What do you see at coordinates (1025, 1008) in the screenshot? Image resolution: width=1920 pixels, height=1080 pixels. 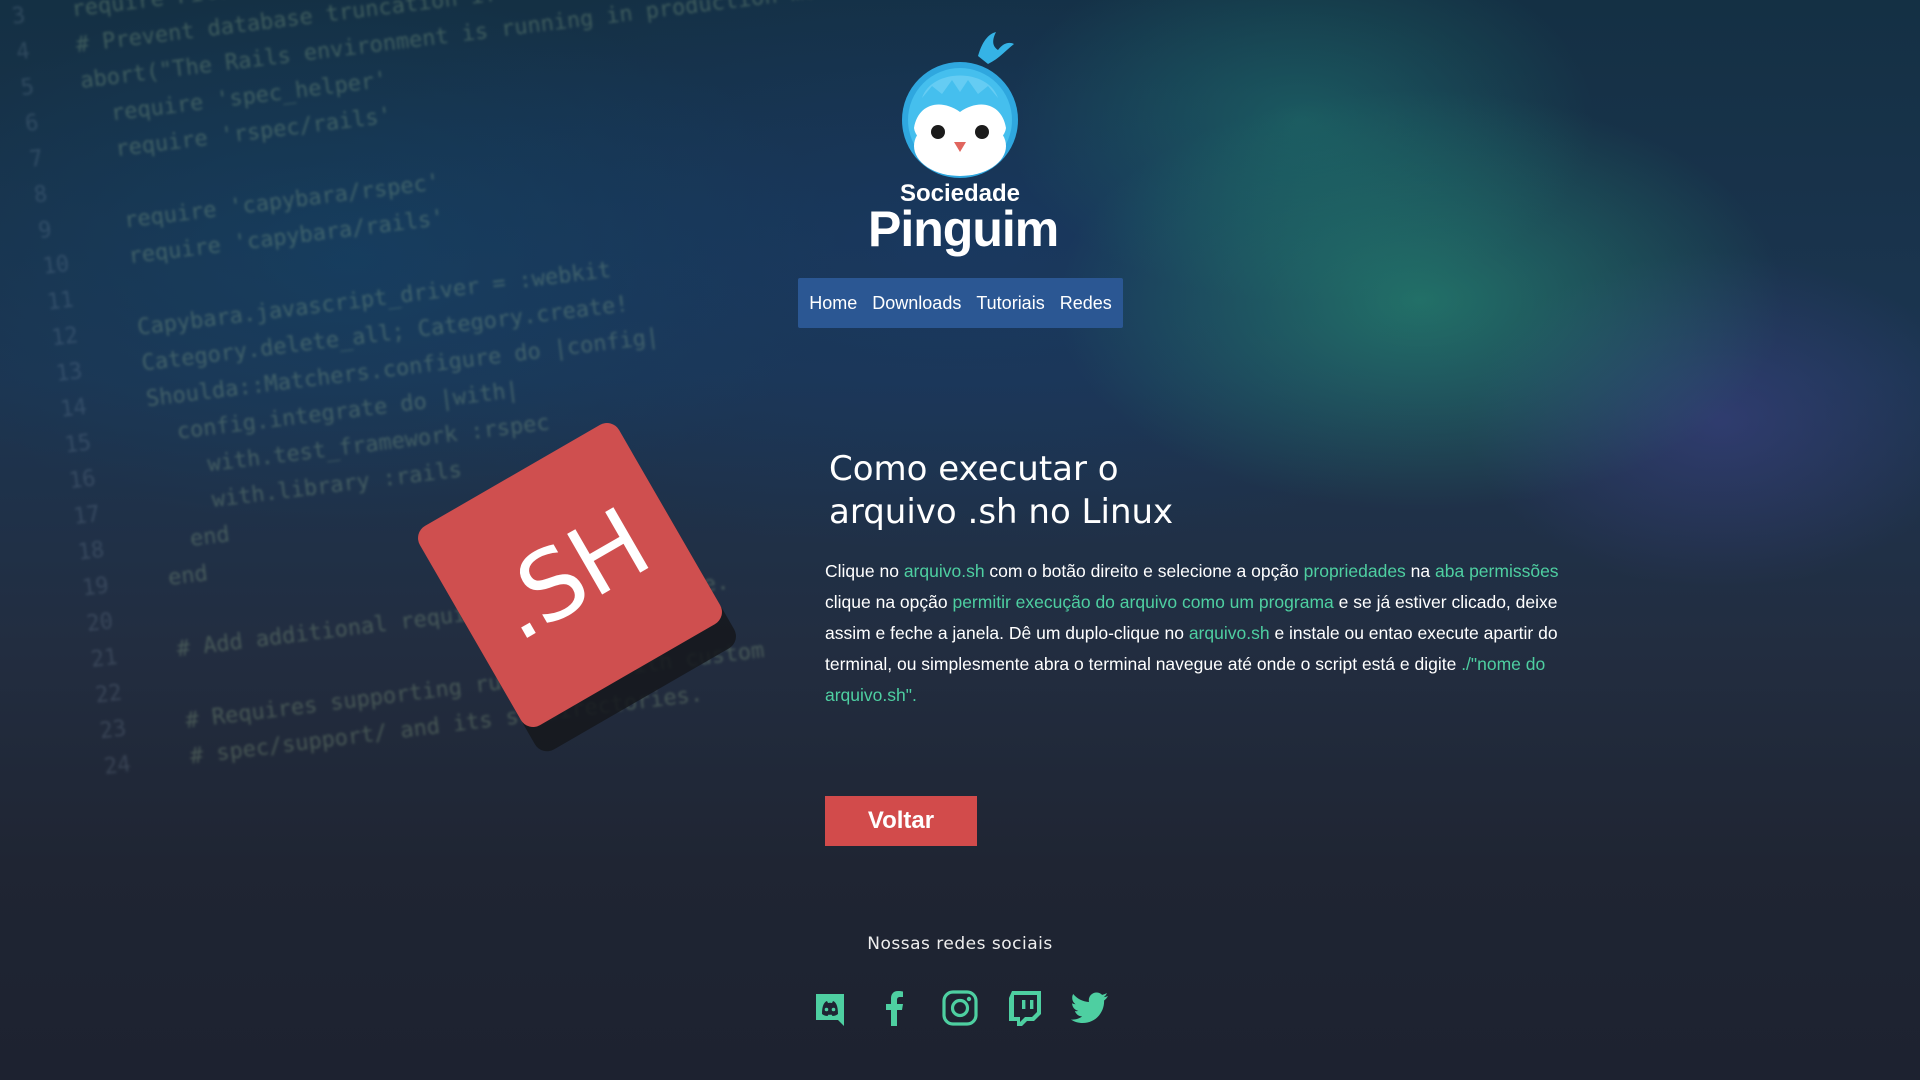 I see `twitch-icon` at bounding box center [1025, 1008].